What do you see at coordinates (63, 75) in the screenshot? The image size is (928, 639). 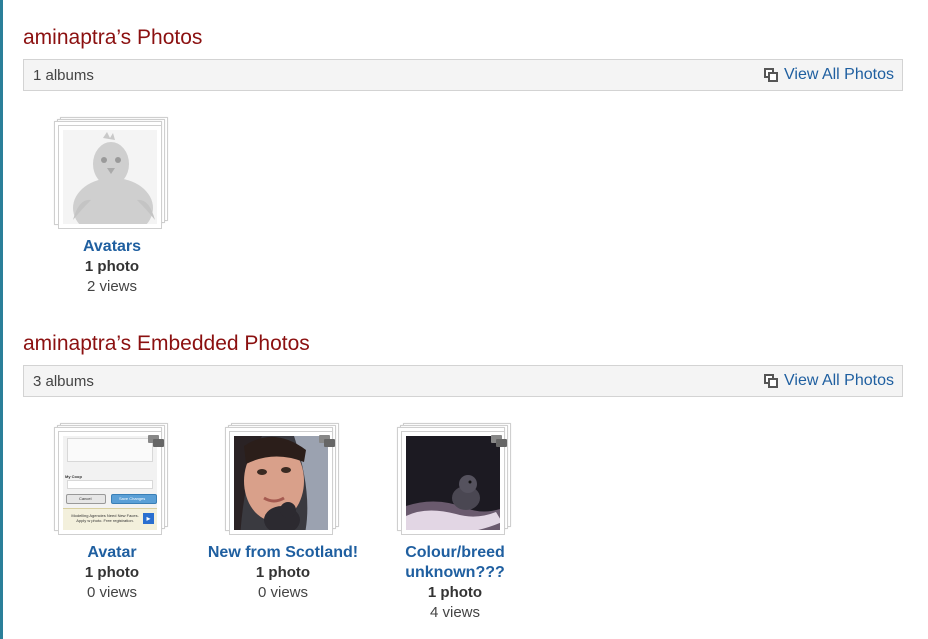 I see `photos-album-count: 1 albums` at bounding box center [63, 75].